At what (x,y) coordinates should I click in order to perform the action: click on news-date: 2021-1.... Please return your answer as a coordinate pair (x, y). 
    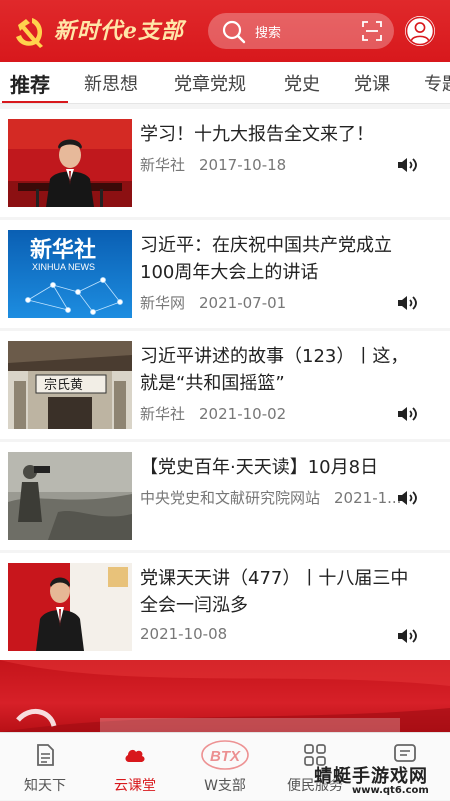
    Looking at the image, I should click on (368, 498).